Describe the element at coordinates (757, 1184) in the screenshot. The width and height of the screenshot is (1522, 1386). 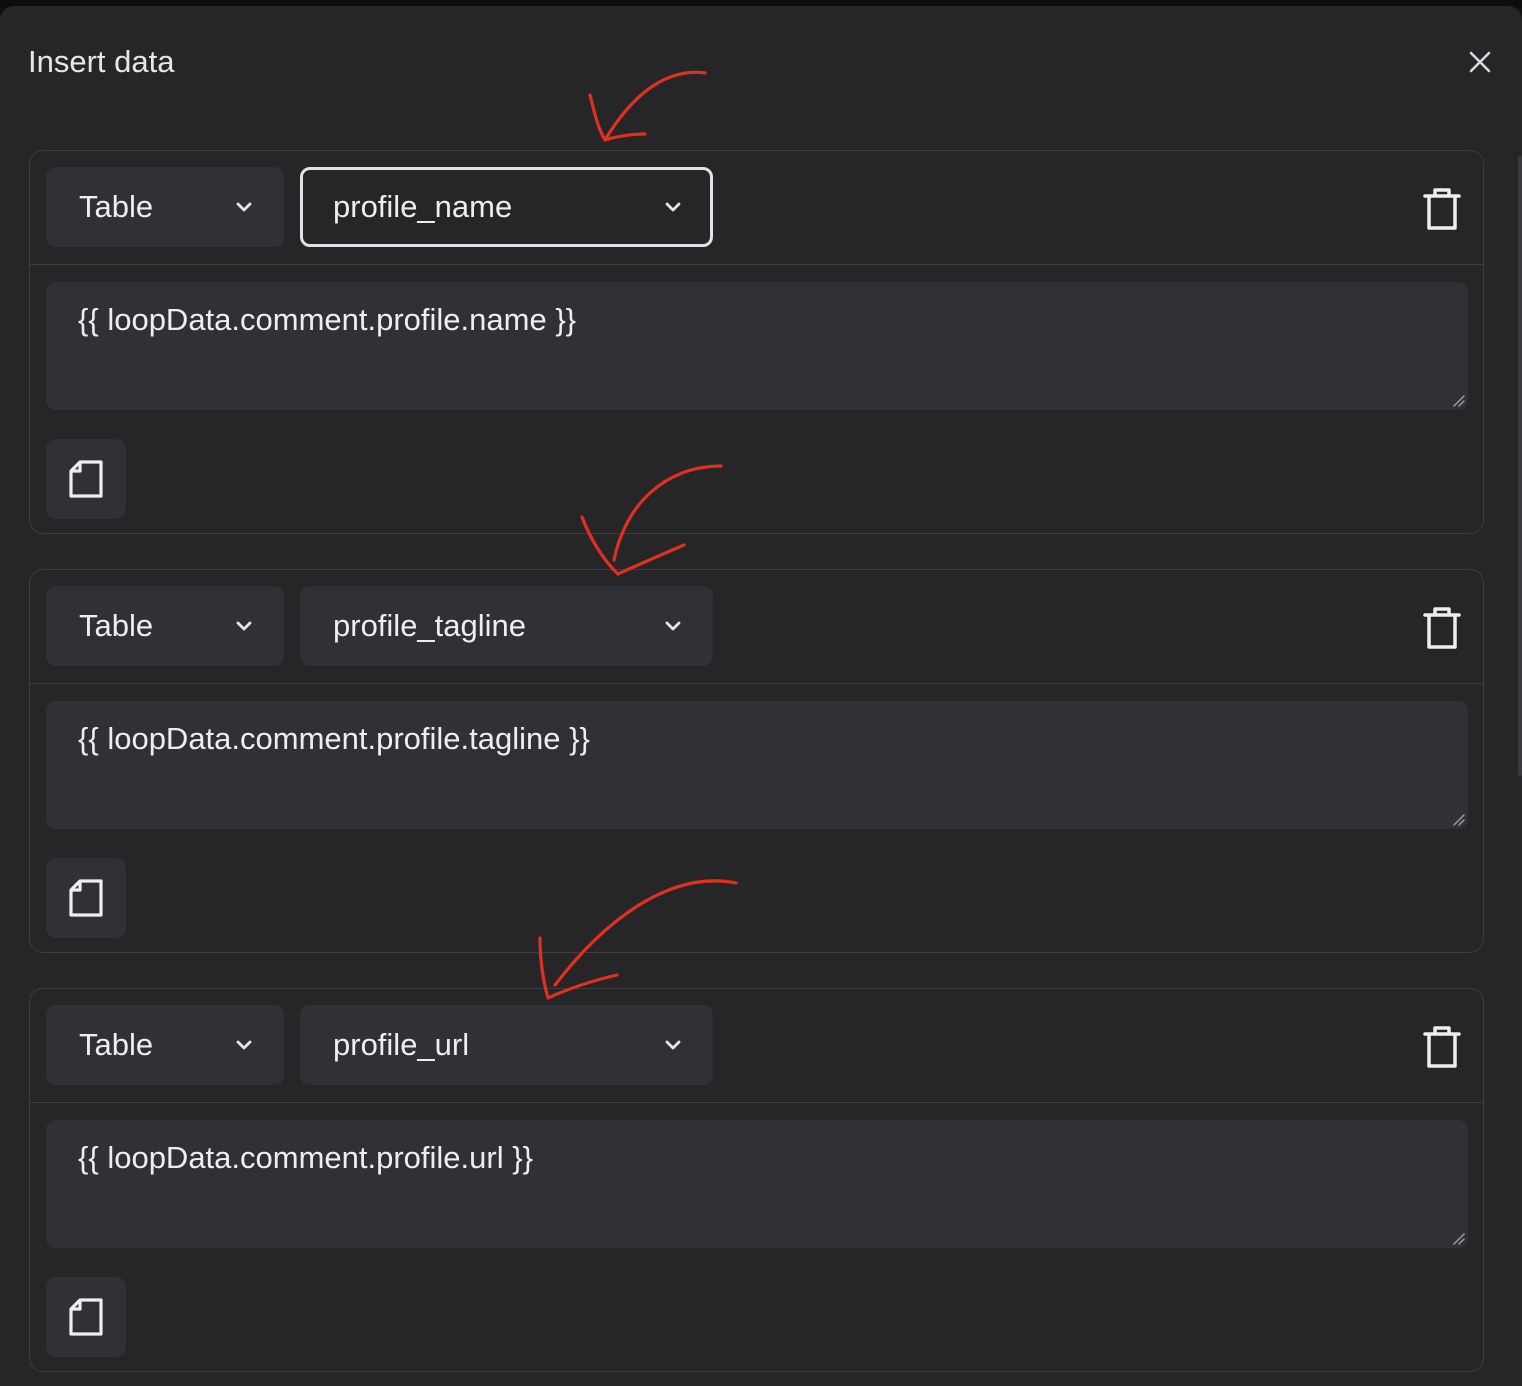
I see `value-textarea: {{ loopData.comment.profile.url }}` at that location.